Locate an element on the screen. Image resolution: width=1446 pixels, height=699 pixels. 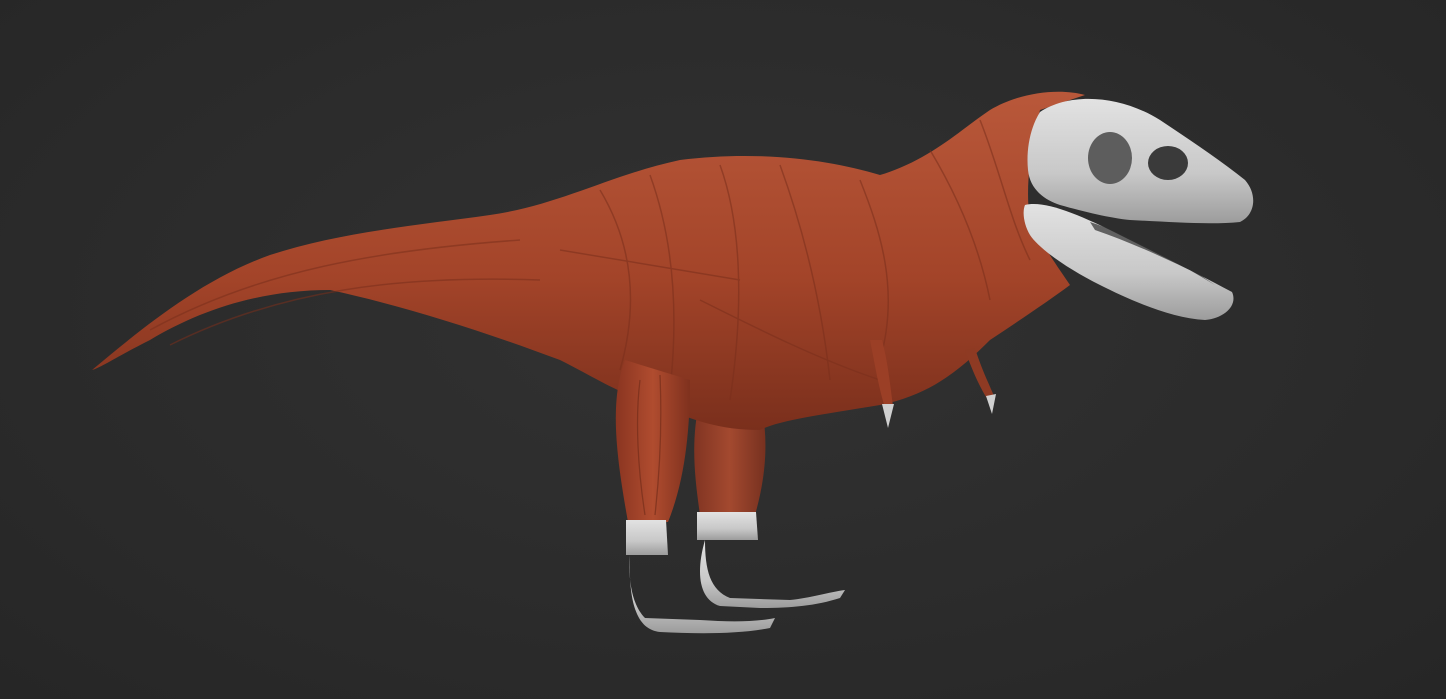
far-leg is located at coordinates (769, 504).